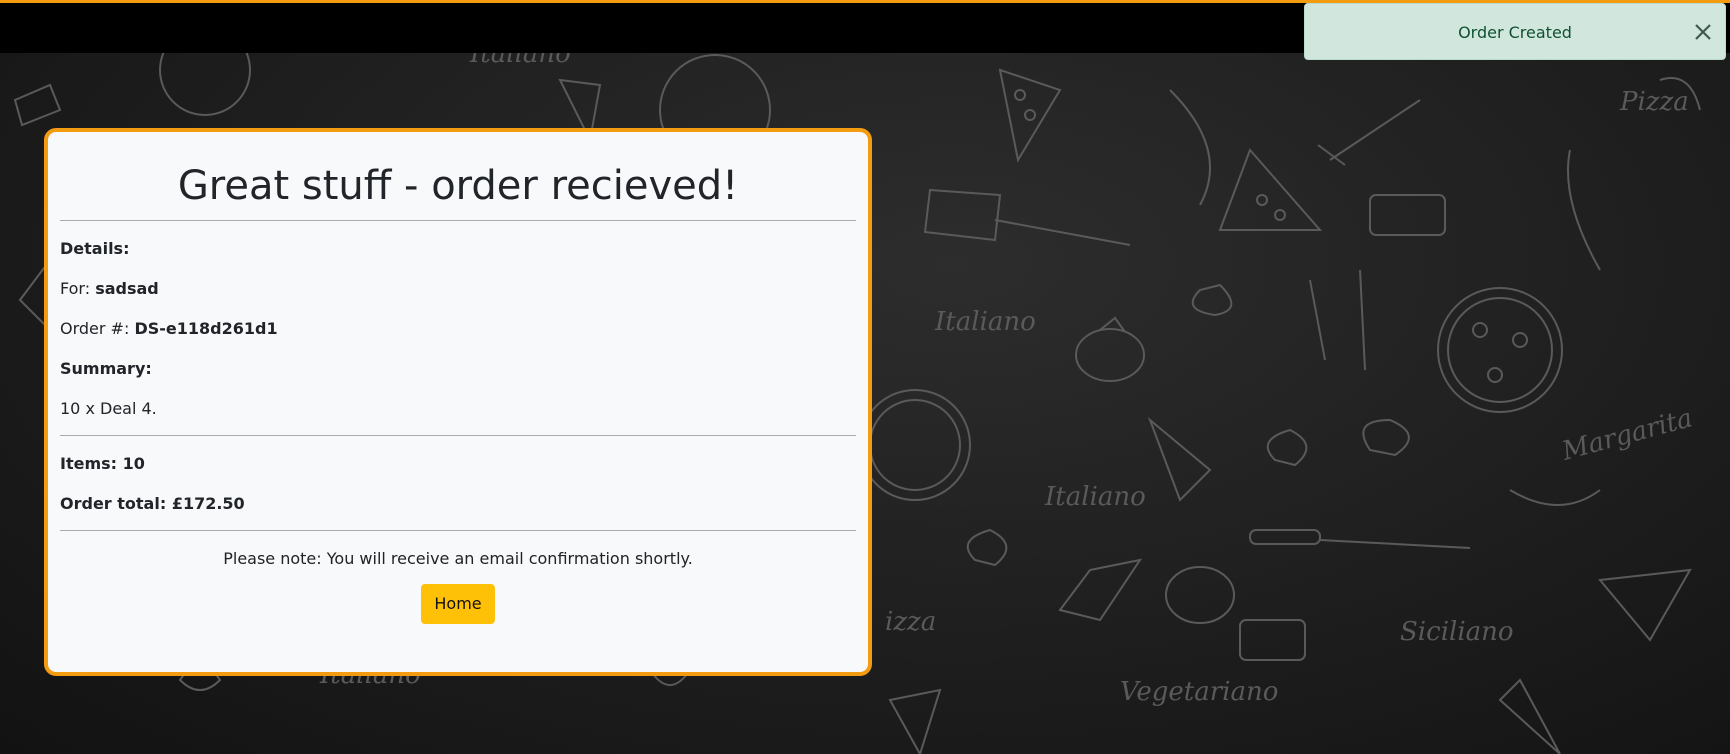 The image size is (1730, 754). I want to click on order-number-row: Order #: DS-e118d261d1, so click(458, 329).